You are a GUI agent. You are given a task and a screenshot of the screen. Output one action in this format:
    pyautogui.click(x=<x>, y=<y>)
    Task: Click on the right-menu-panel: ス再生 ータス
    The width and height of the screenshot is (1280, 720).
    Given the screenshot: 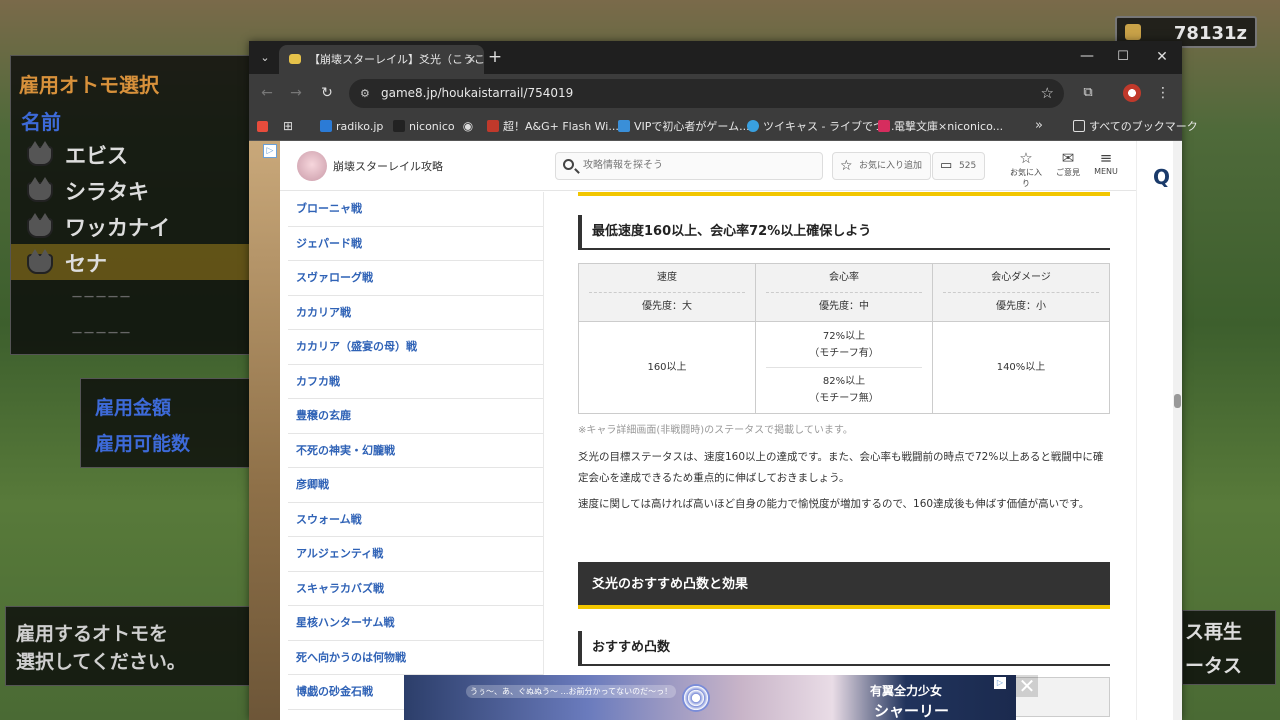 What is the action you would take?
    pyautogui.click(x=1229, y=647)
    